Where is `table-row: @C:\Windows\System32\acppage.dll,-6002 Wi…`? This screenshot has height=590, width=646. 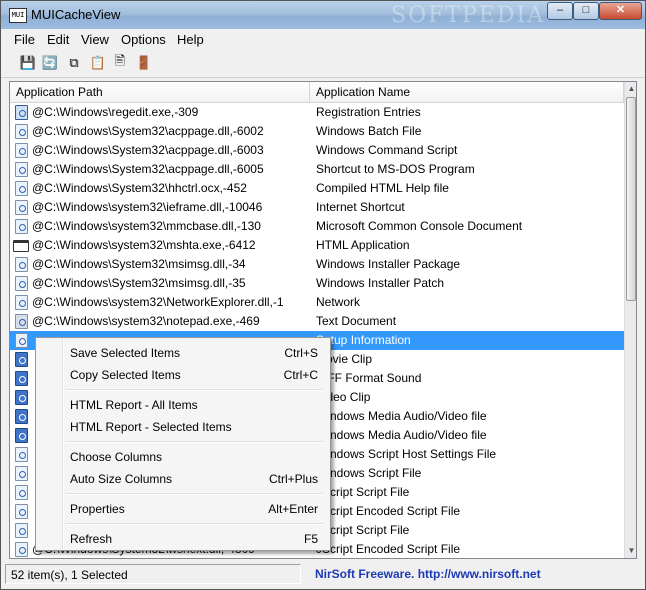 table-row: @C:\Windows\System32\acppage.dll,-6002 Wi… is located at coordinates (317, 131).